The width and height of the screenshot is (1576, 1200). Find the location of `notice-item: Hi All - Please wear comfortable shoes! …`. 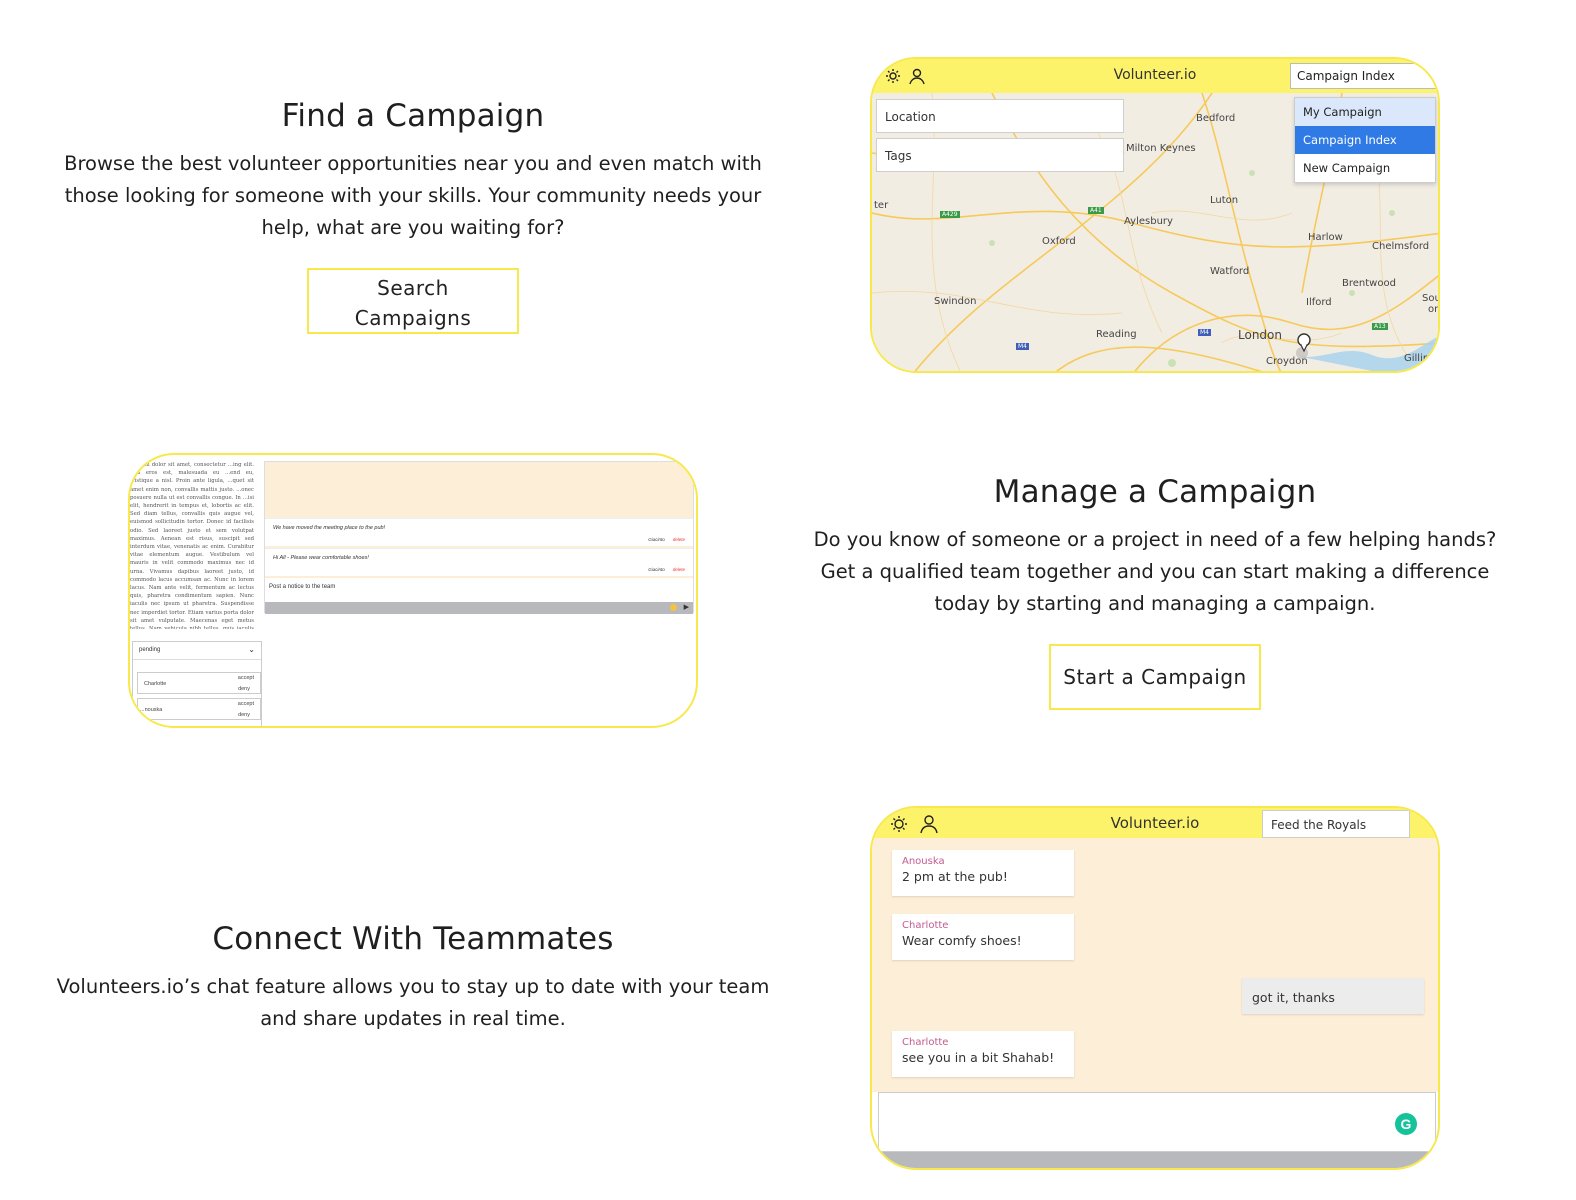

notice-item: Hi All - Please wear comfortable shoes! … is located at coordinates (479, 562).